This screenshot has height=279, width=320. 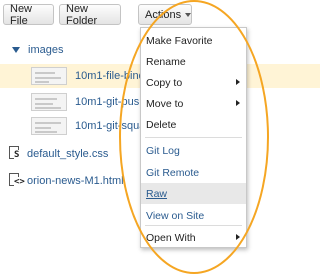 I want to click on menu-item-open-with: Open With, so click(x=193, y=237).